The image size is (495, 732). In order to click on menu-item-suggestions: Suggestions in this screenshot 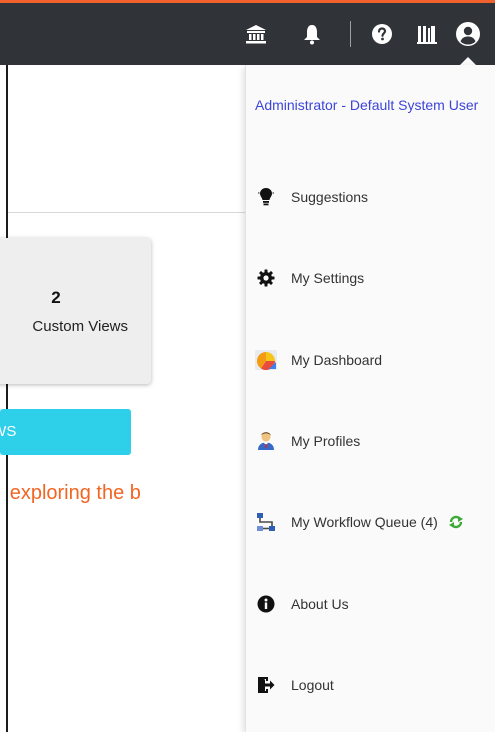, I will do `click(370, 197)`.